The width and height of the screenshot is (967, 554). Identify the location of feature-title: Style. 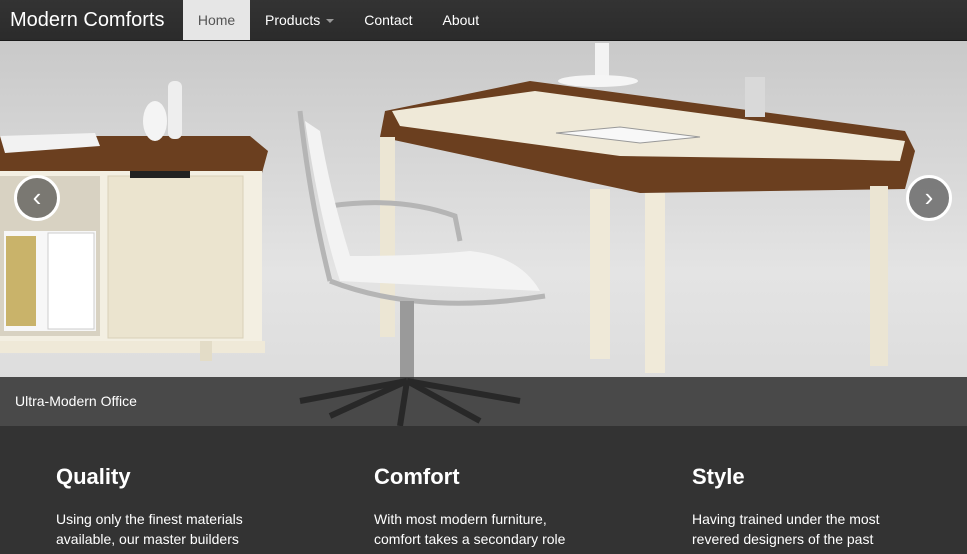
(718, 476).